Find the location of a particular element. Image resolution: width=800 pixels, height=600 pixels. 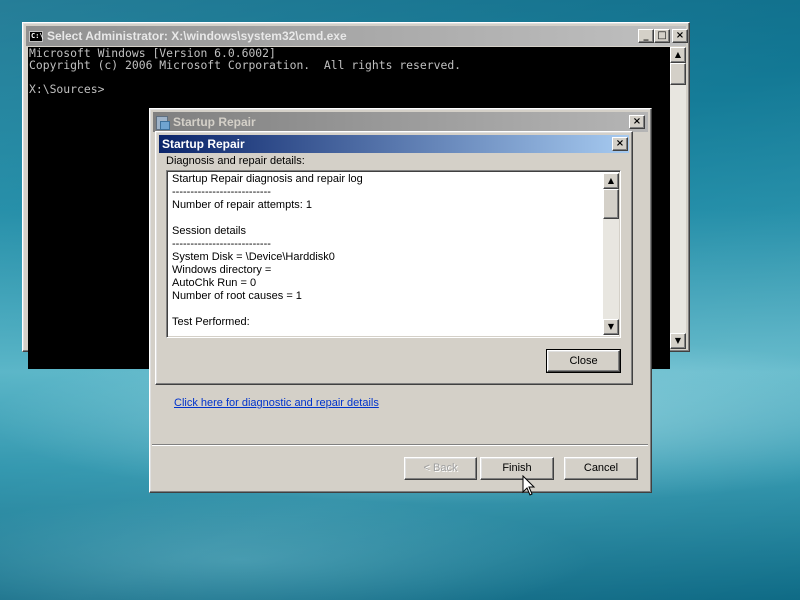

log-line: Startup Repair diagnosis and repair log is located at coordinates (267, 179).